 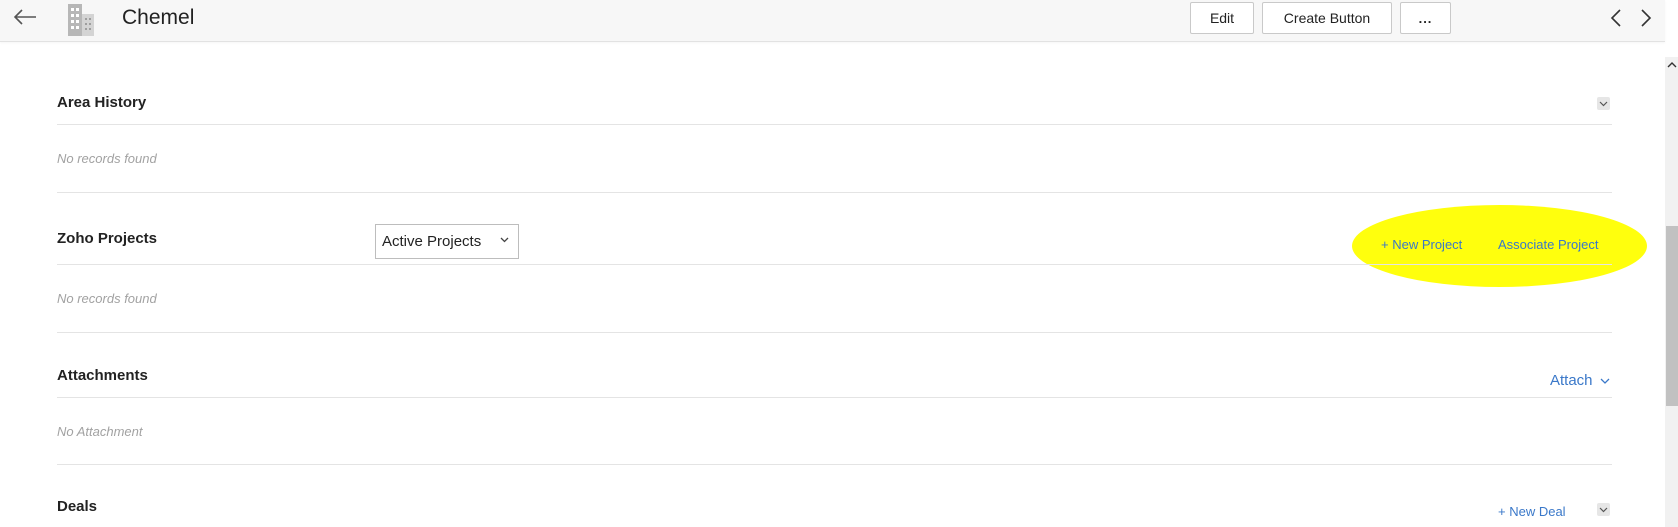 What do you see at coordinates (77, 506) in the screenshot?
I see `deals-title: Deals` at bounding box center [77, 506].